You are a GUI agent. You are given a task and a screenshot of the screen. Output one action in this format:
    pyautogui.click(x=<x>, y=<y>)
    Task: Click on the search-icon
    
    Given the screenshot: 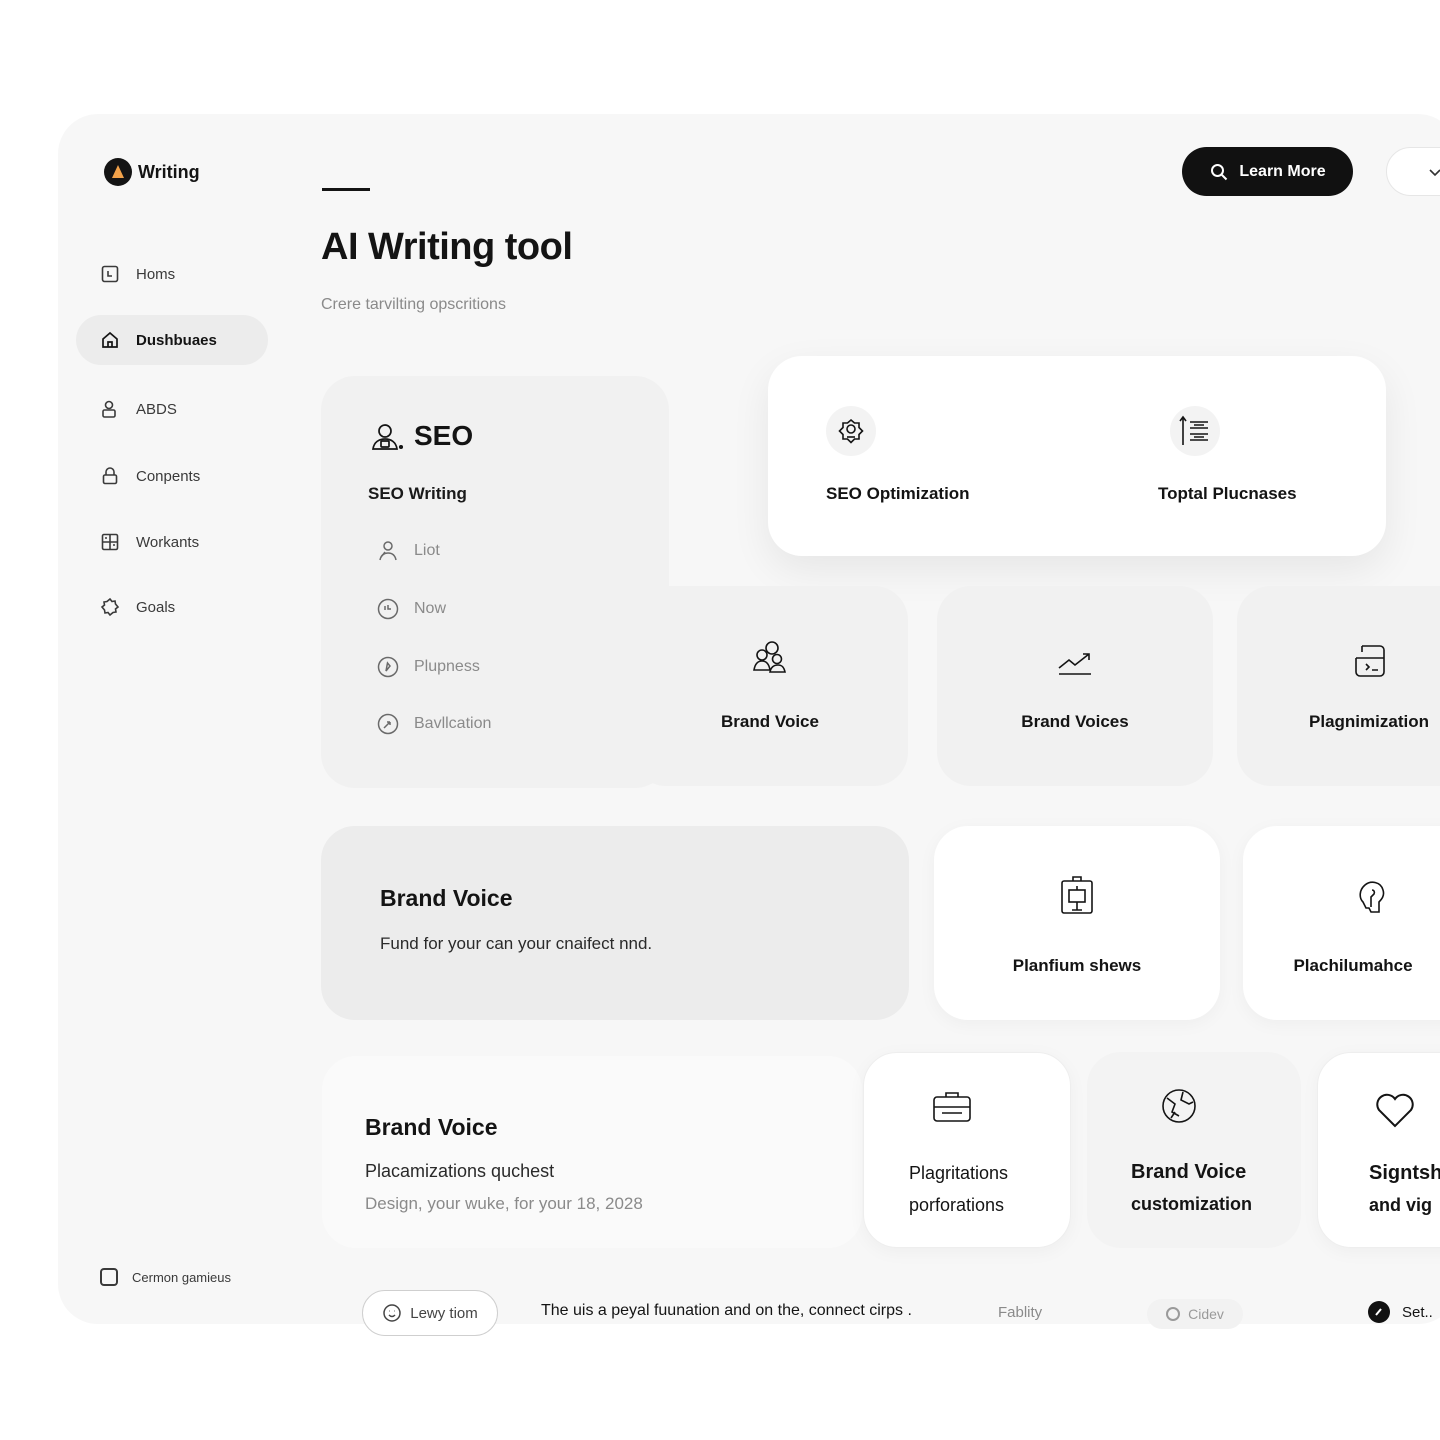 What is the action you would take?
    pyautogui.click(x=1219, y=172)
    